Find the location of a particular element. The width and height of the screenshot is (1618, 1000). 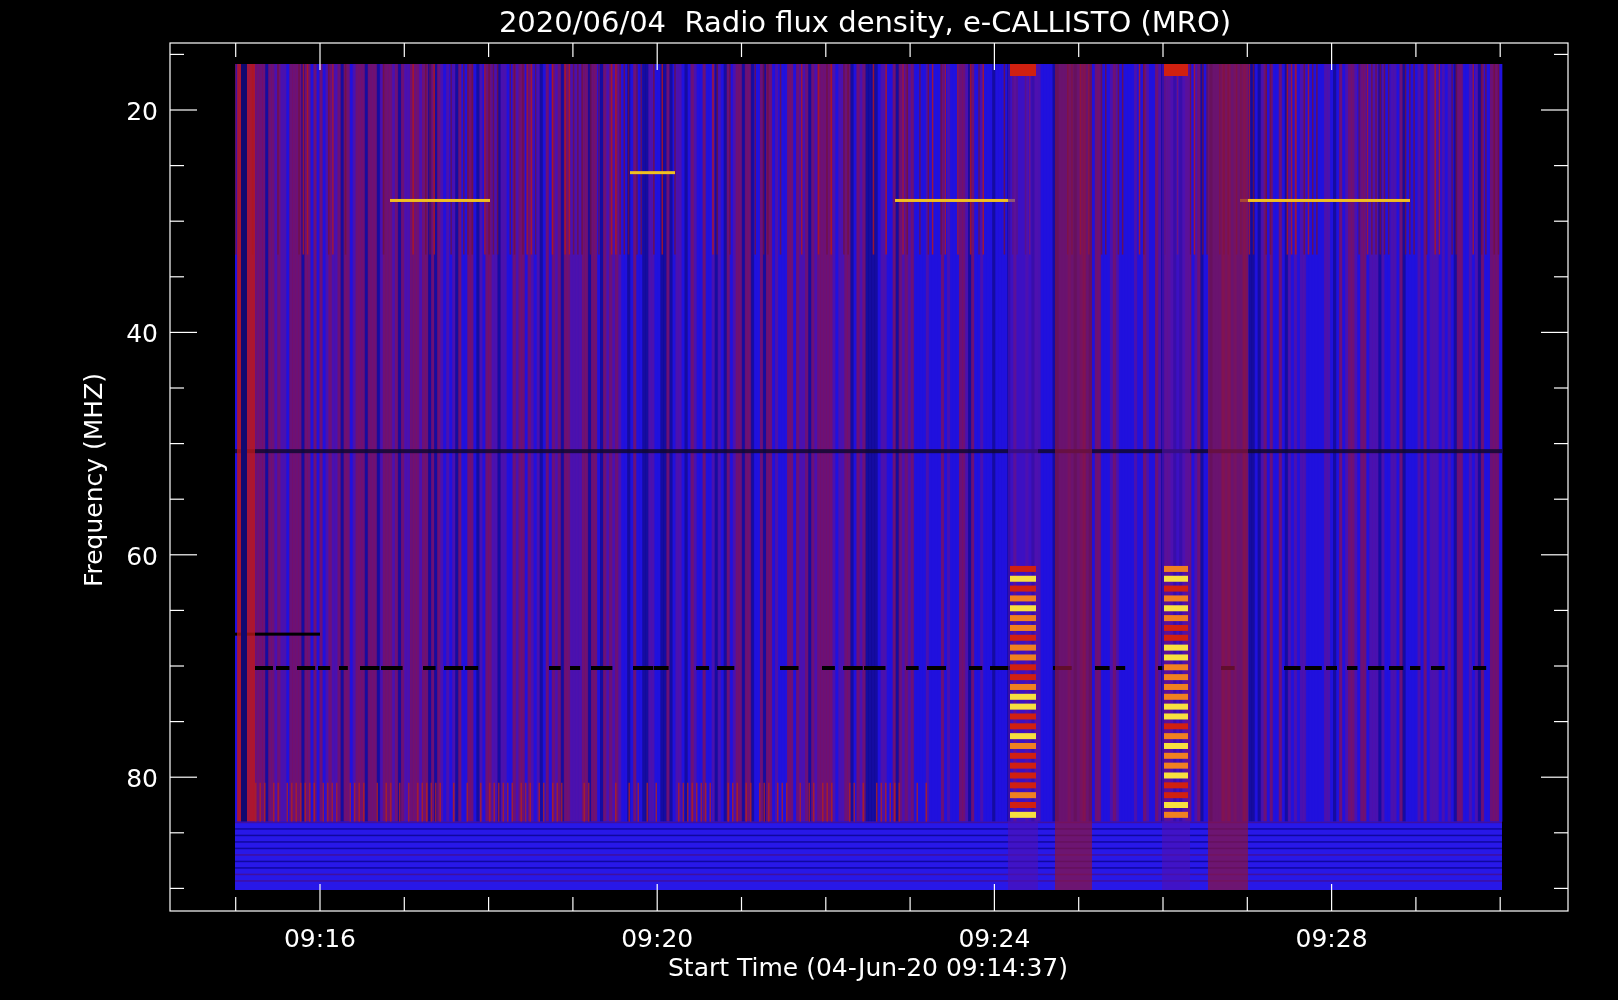

x-tick-label: 09:28 is located at coordinates (1331, 938).